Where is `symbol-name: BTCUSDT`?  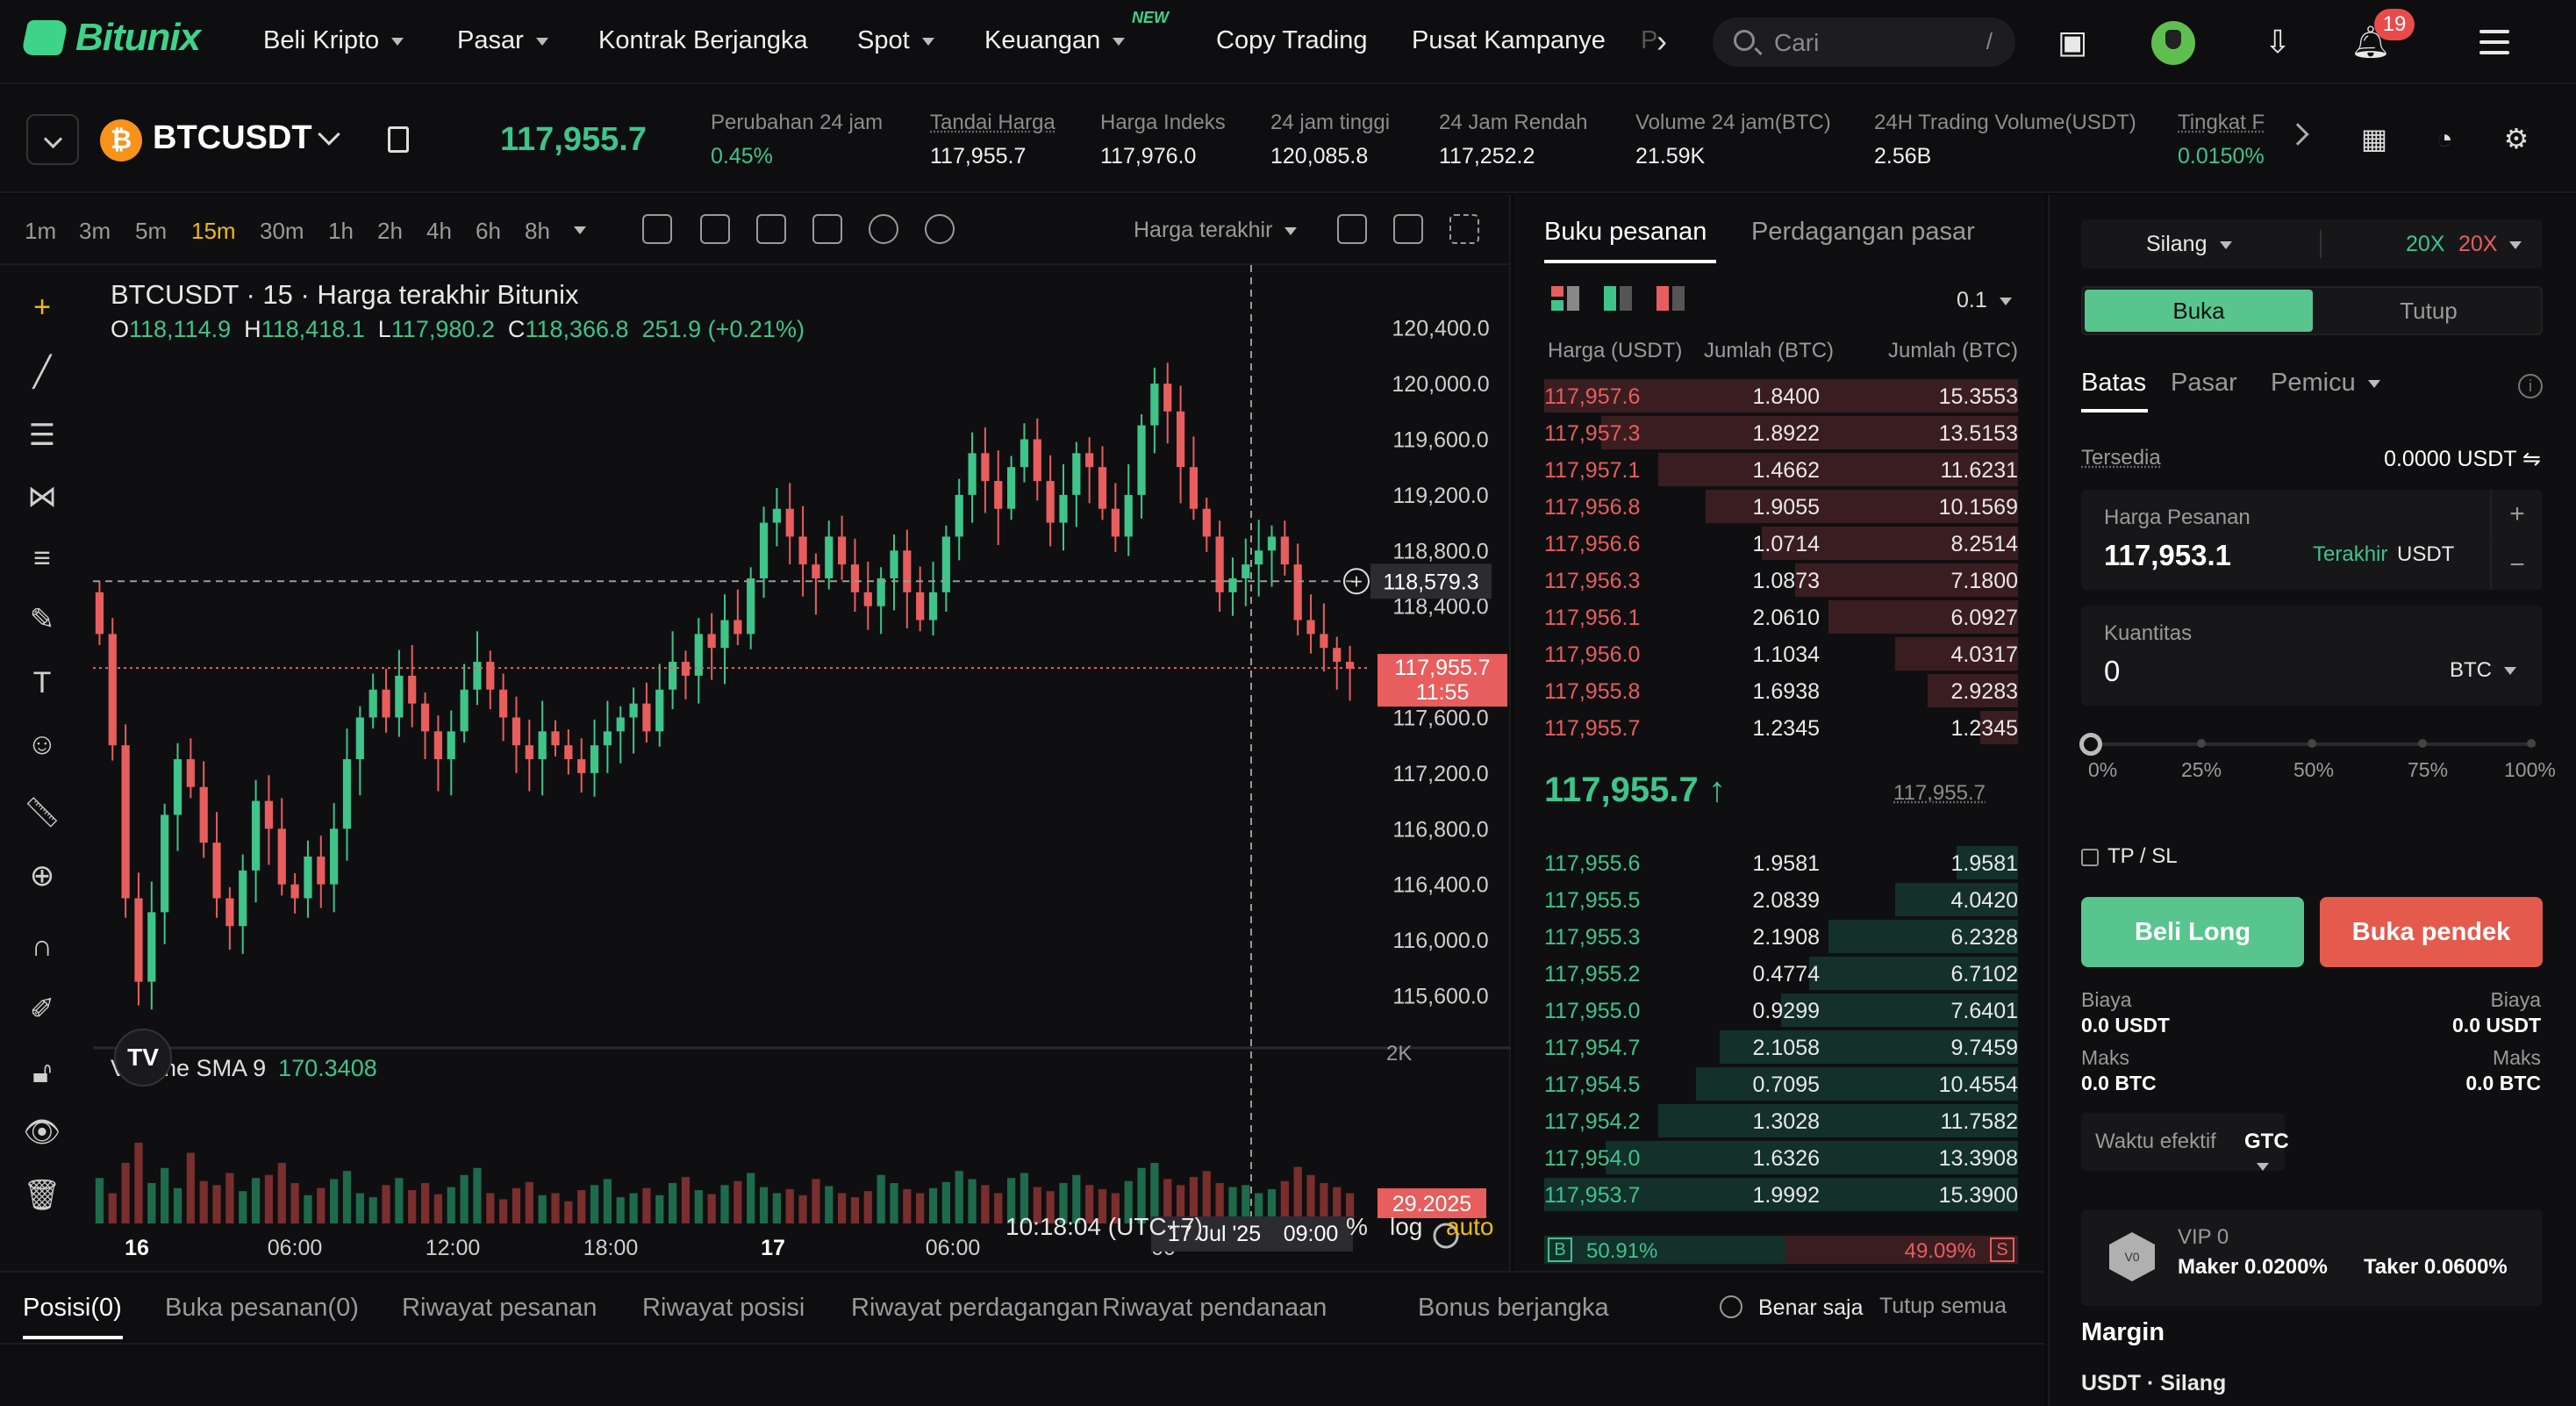
symbol-name: BTCUSDT is located at coordinates (232, 138).